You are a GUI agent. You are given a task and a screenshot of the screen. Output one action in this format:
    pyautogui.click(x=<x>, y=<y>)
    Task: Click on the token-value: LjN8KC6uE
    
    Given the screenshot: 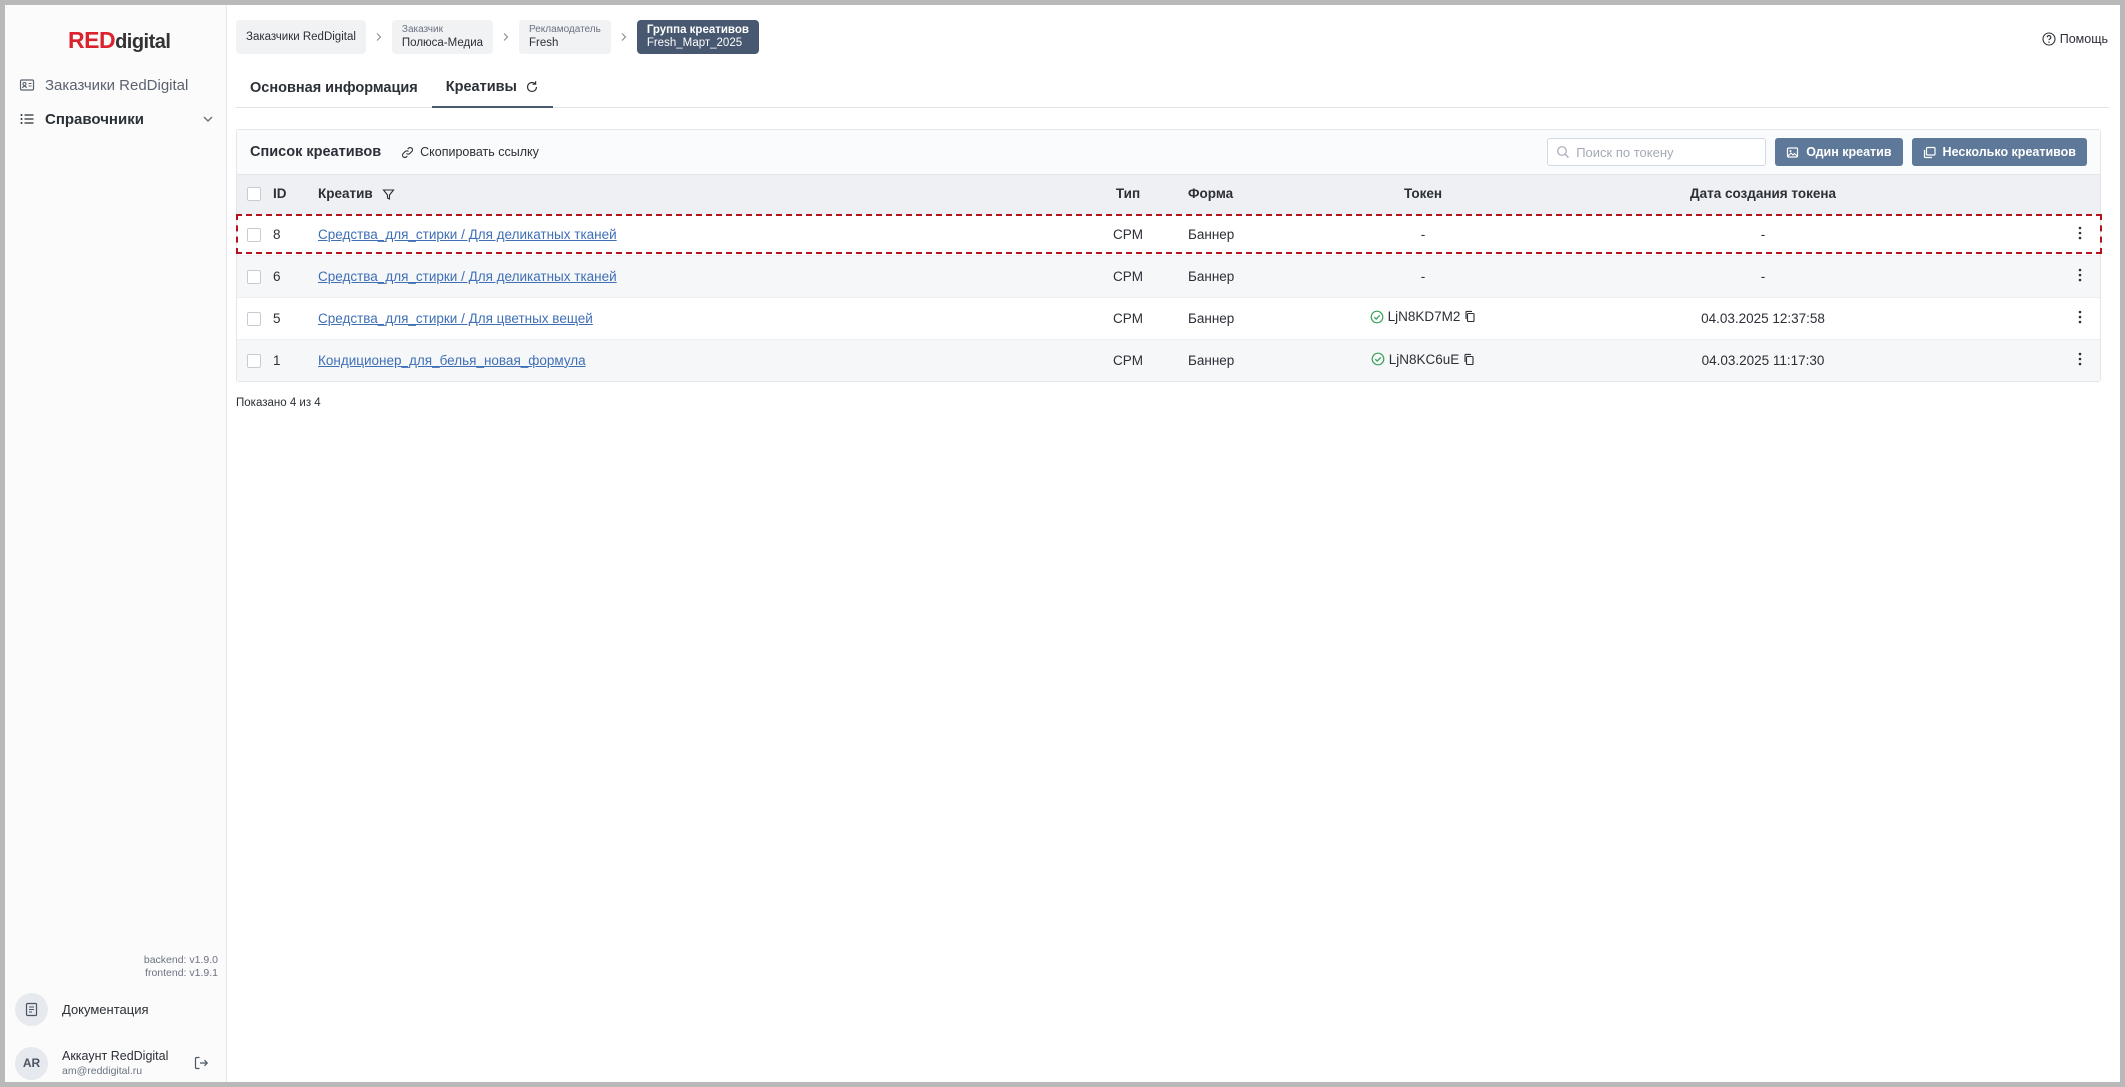 What is the action you would take?
    pyautogui.click(x=1424, y=359)
    